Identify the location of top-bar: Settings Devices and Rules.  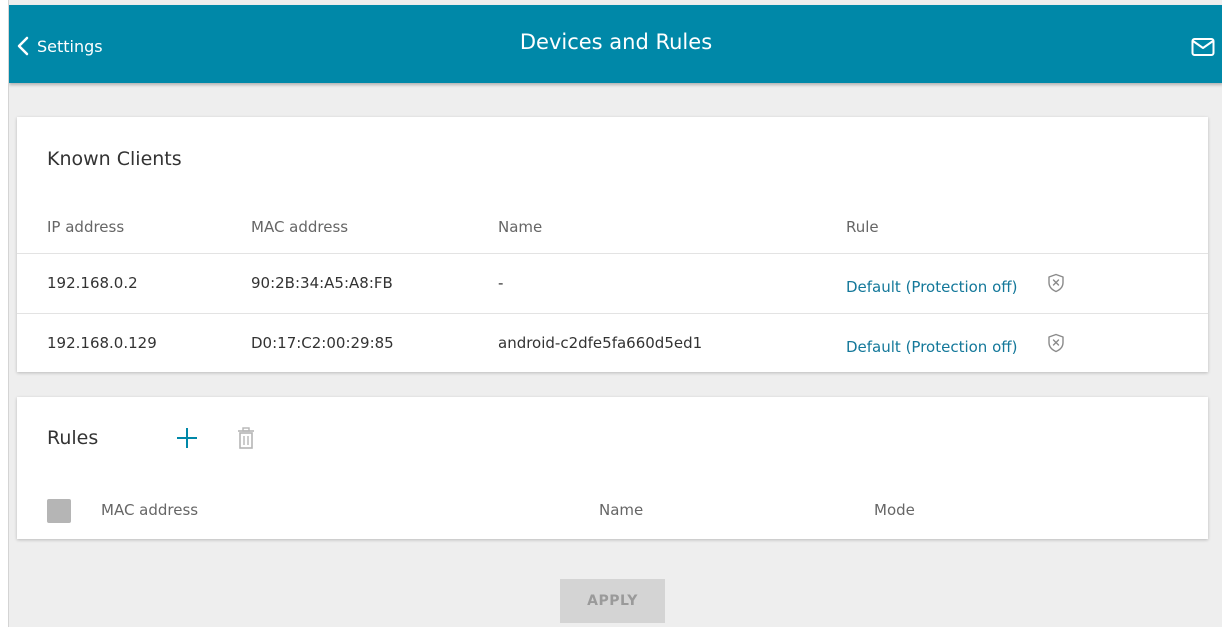
(615, 44).